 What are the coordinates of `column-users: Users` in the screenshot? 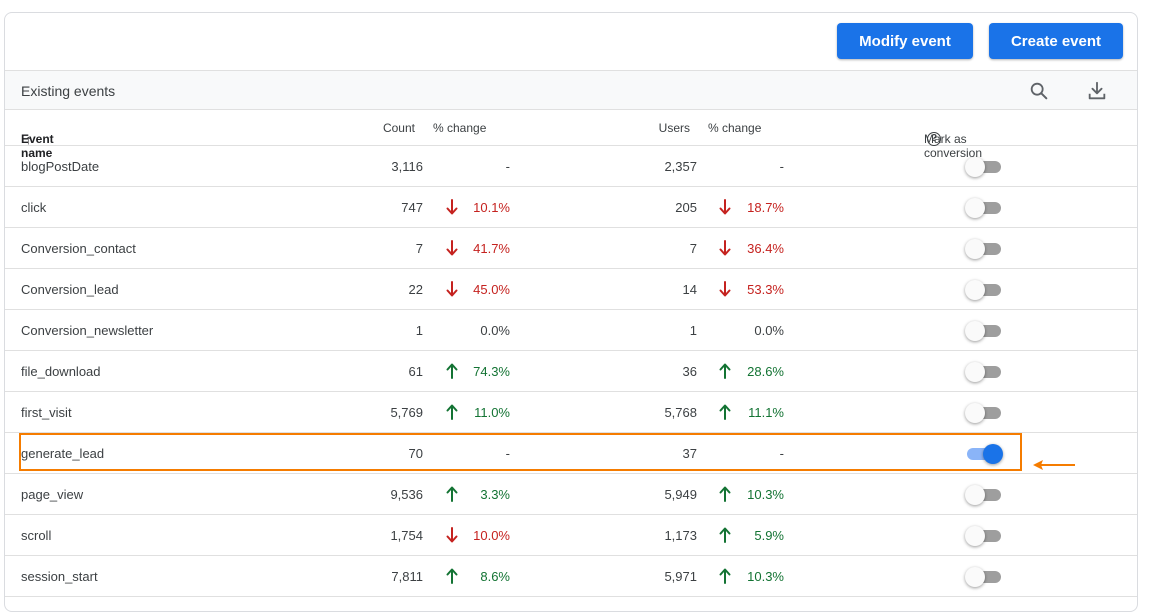 It's located at (674, 128).